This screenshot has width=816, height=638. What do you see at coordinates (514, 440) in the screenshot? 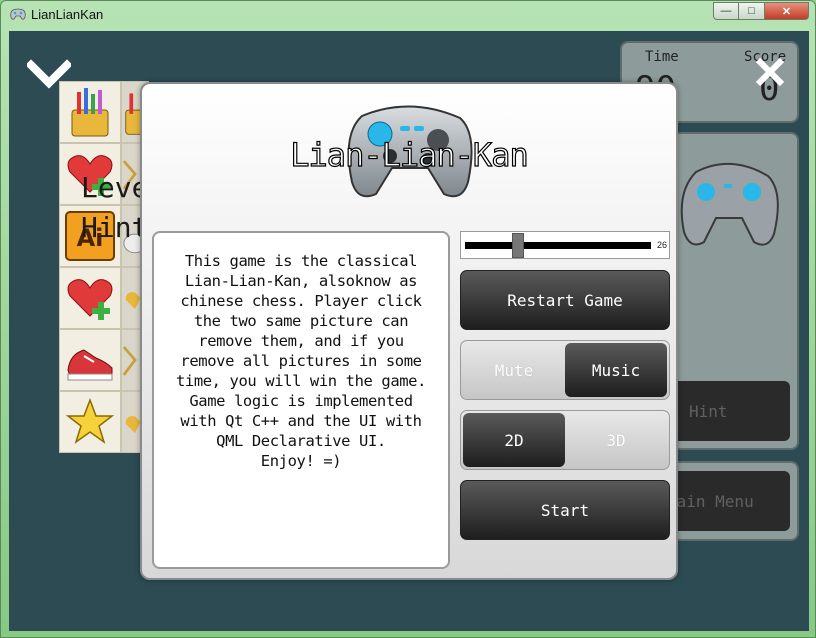
I see `view-2d-option: 2D` at bounding box center [514, 440].